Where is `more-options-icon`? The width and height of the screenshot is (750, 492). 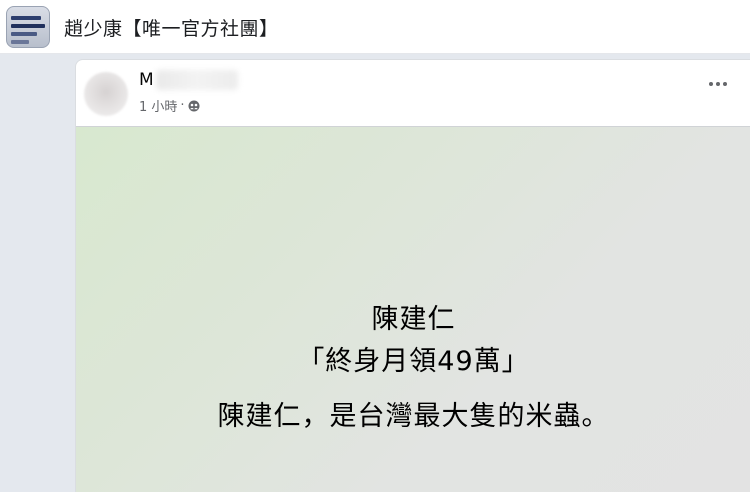 more-options-icon is located at coordinates (718, 84).